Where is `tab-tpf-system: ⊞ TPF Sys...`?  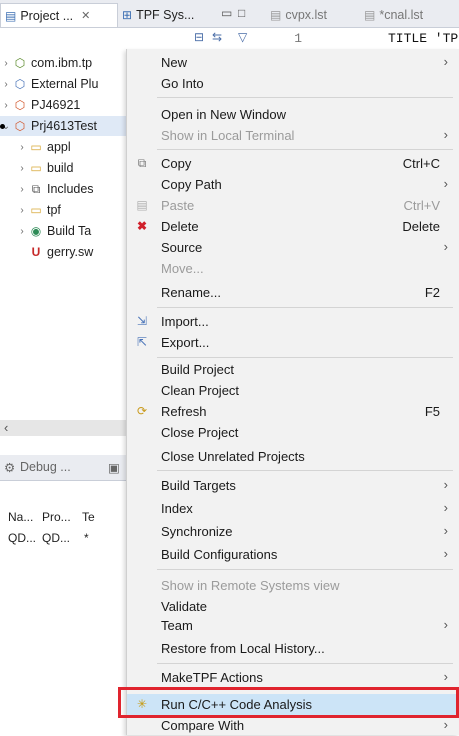 tab-tpf-system: ⊞ TPF Sys... is located at coordinates (170, 15).